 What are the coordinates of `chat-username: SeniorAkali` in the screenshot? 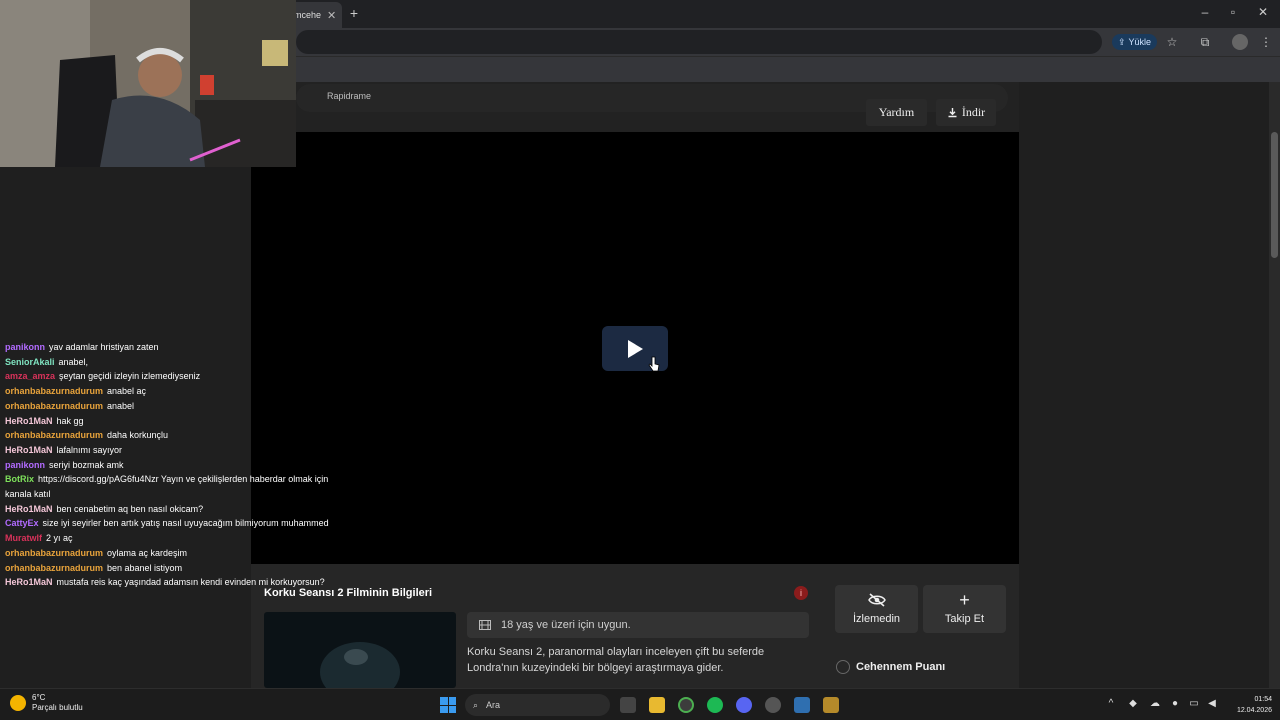 It's located at (30, 362).